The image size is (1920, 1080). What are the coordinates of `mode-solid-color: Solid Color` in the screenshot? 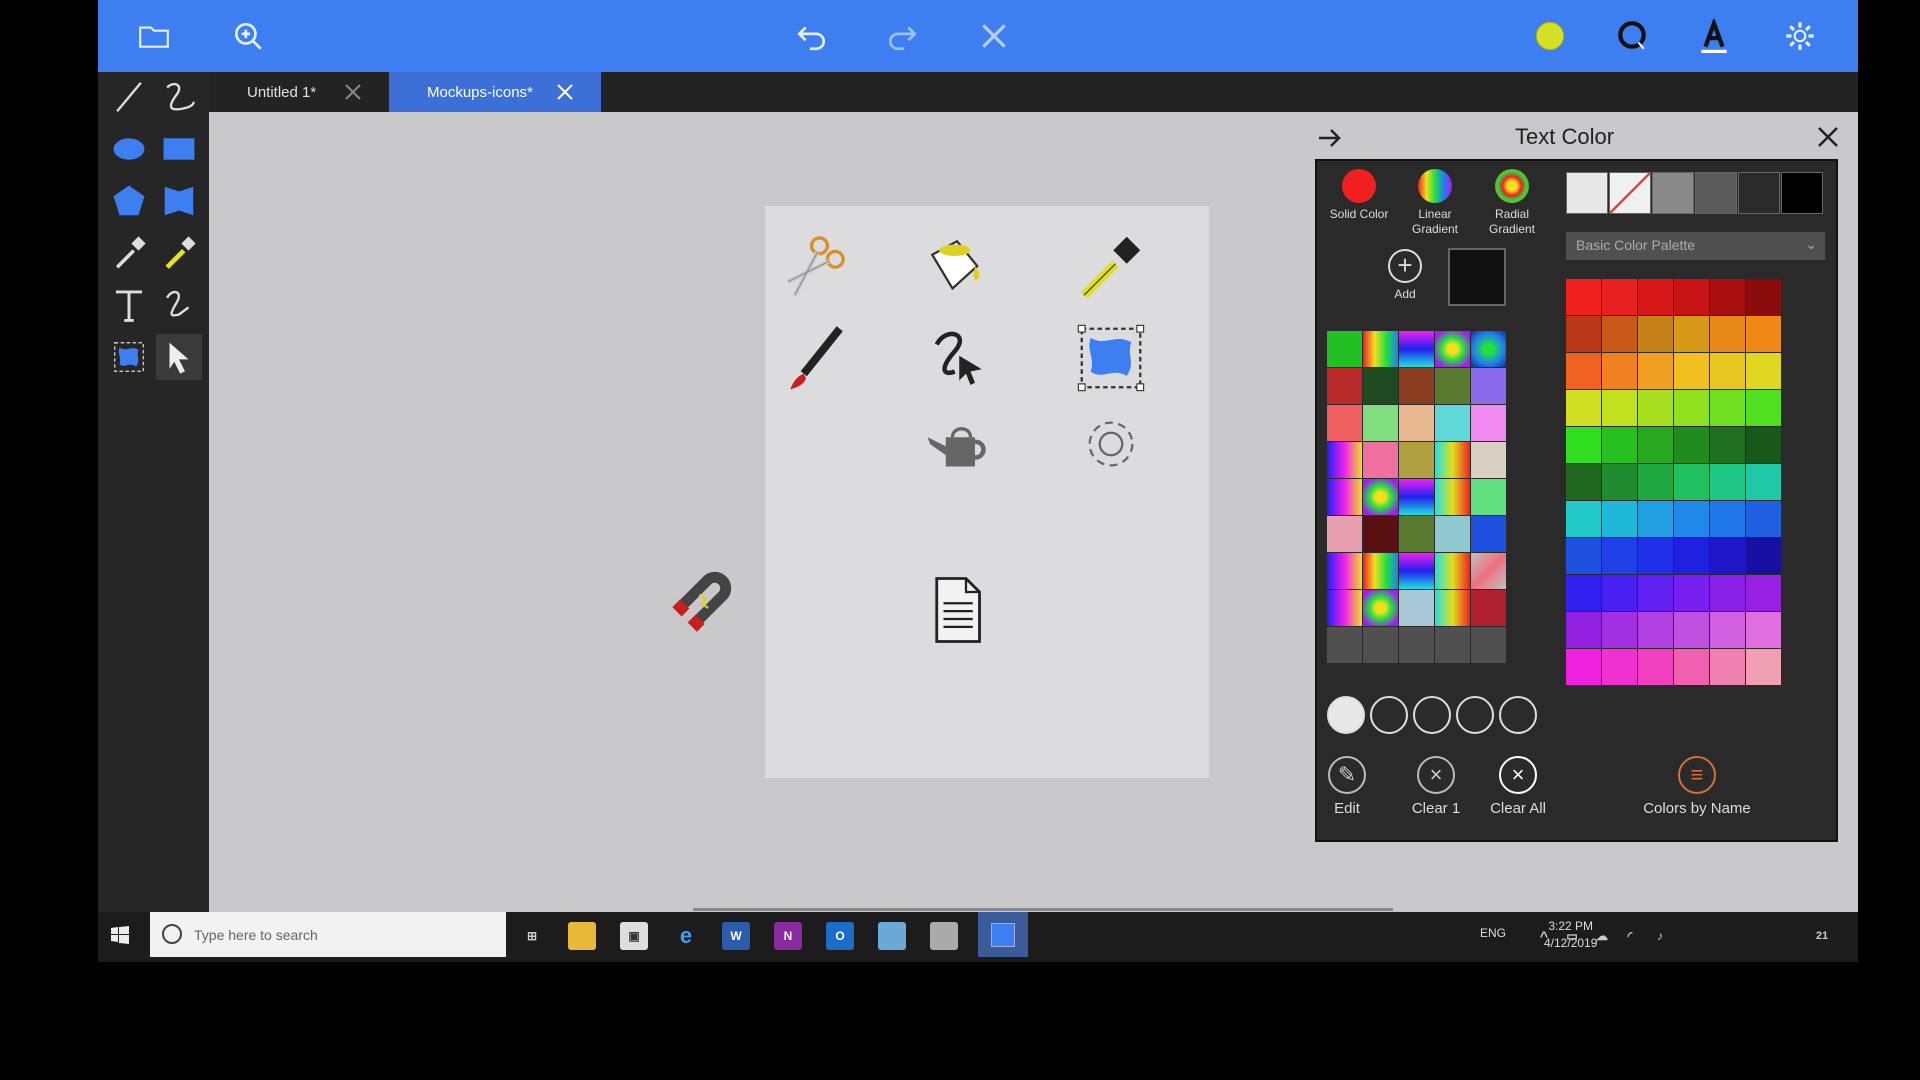 It's located at (1359, 195).